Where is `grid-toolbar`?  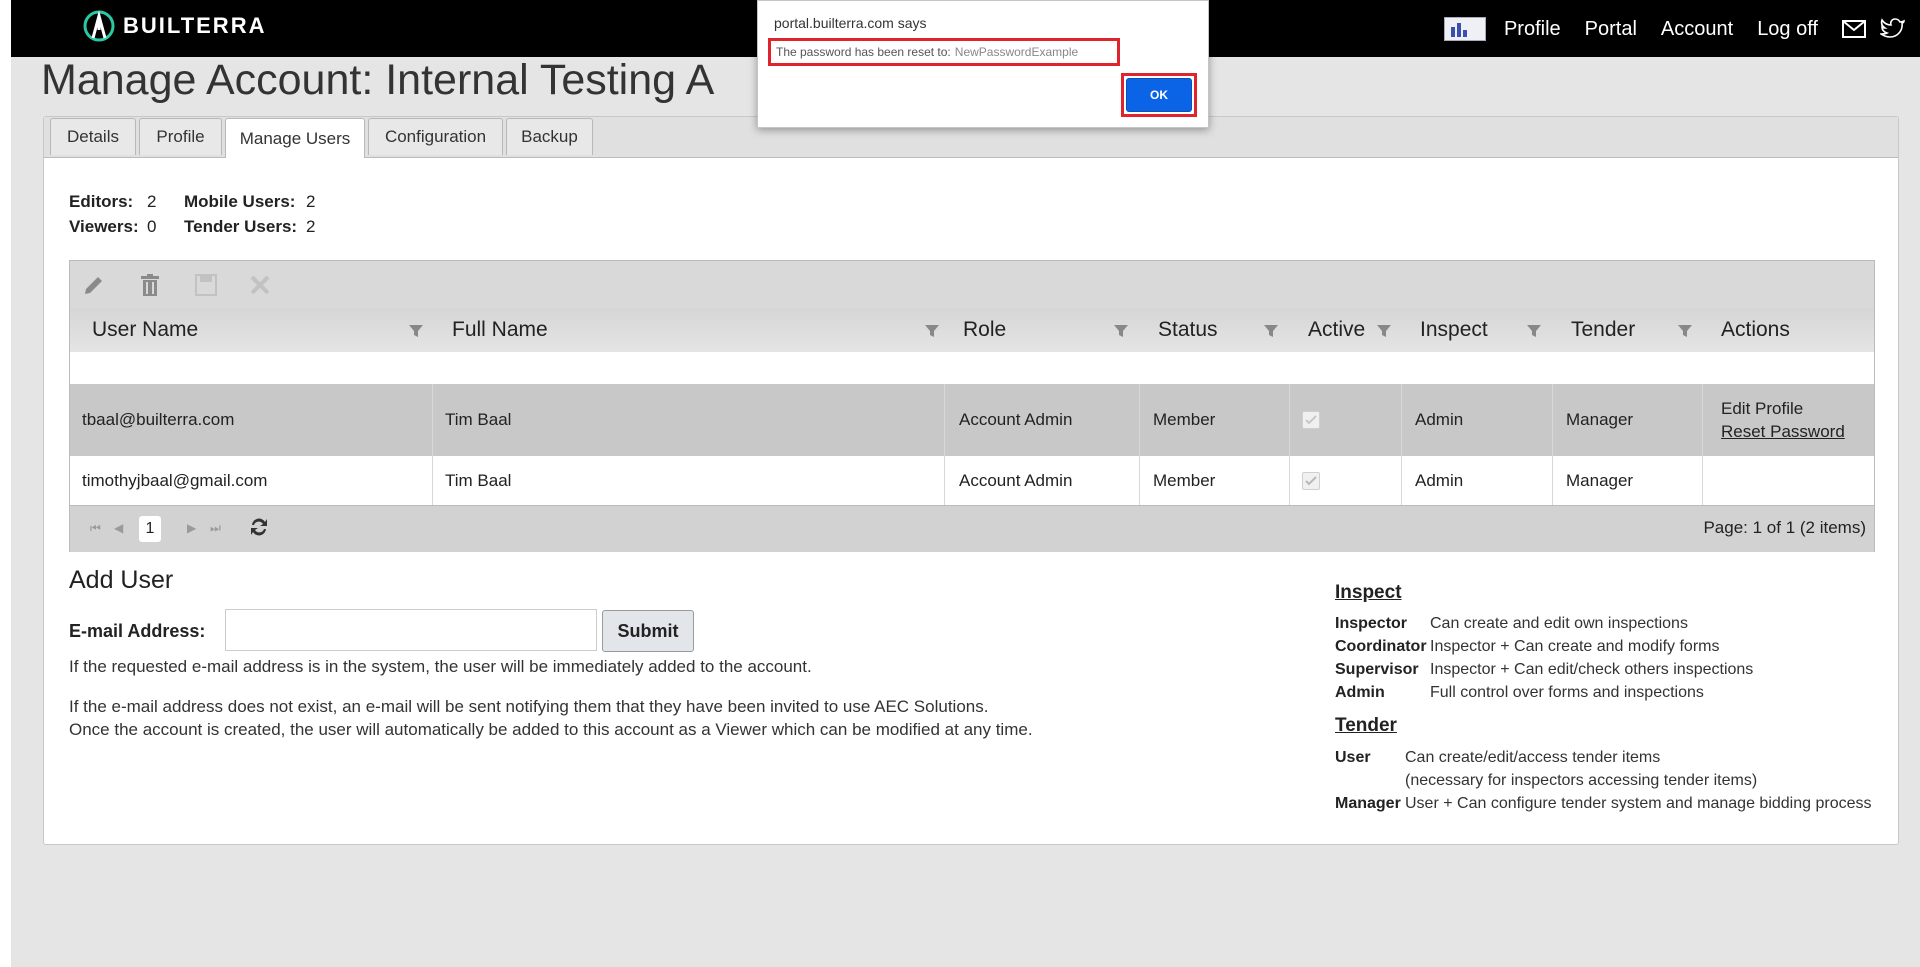 grid-toolbar is located at coordinates (972, 284).